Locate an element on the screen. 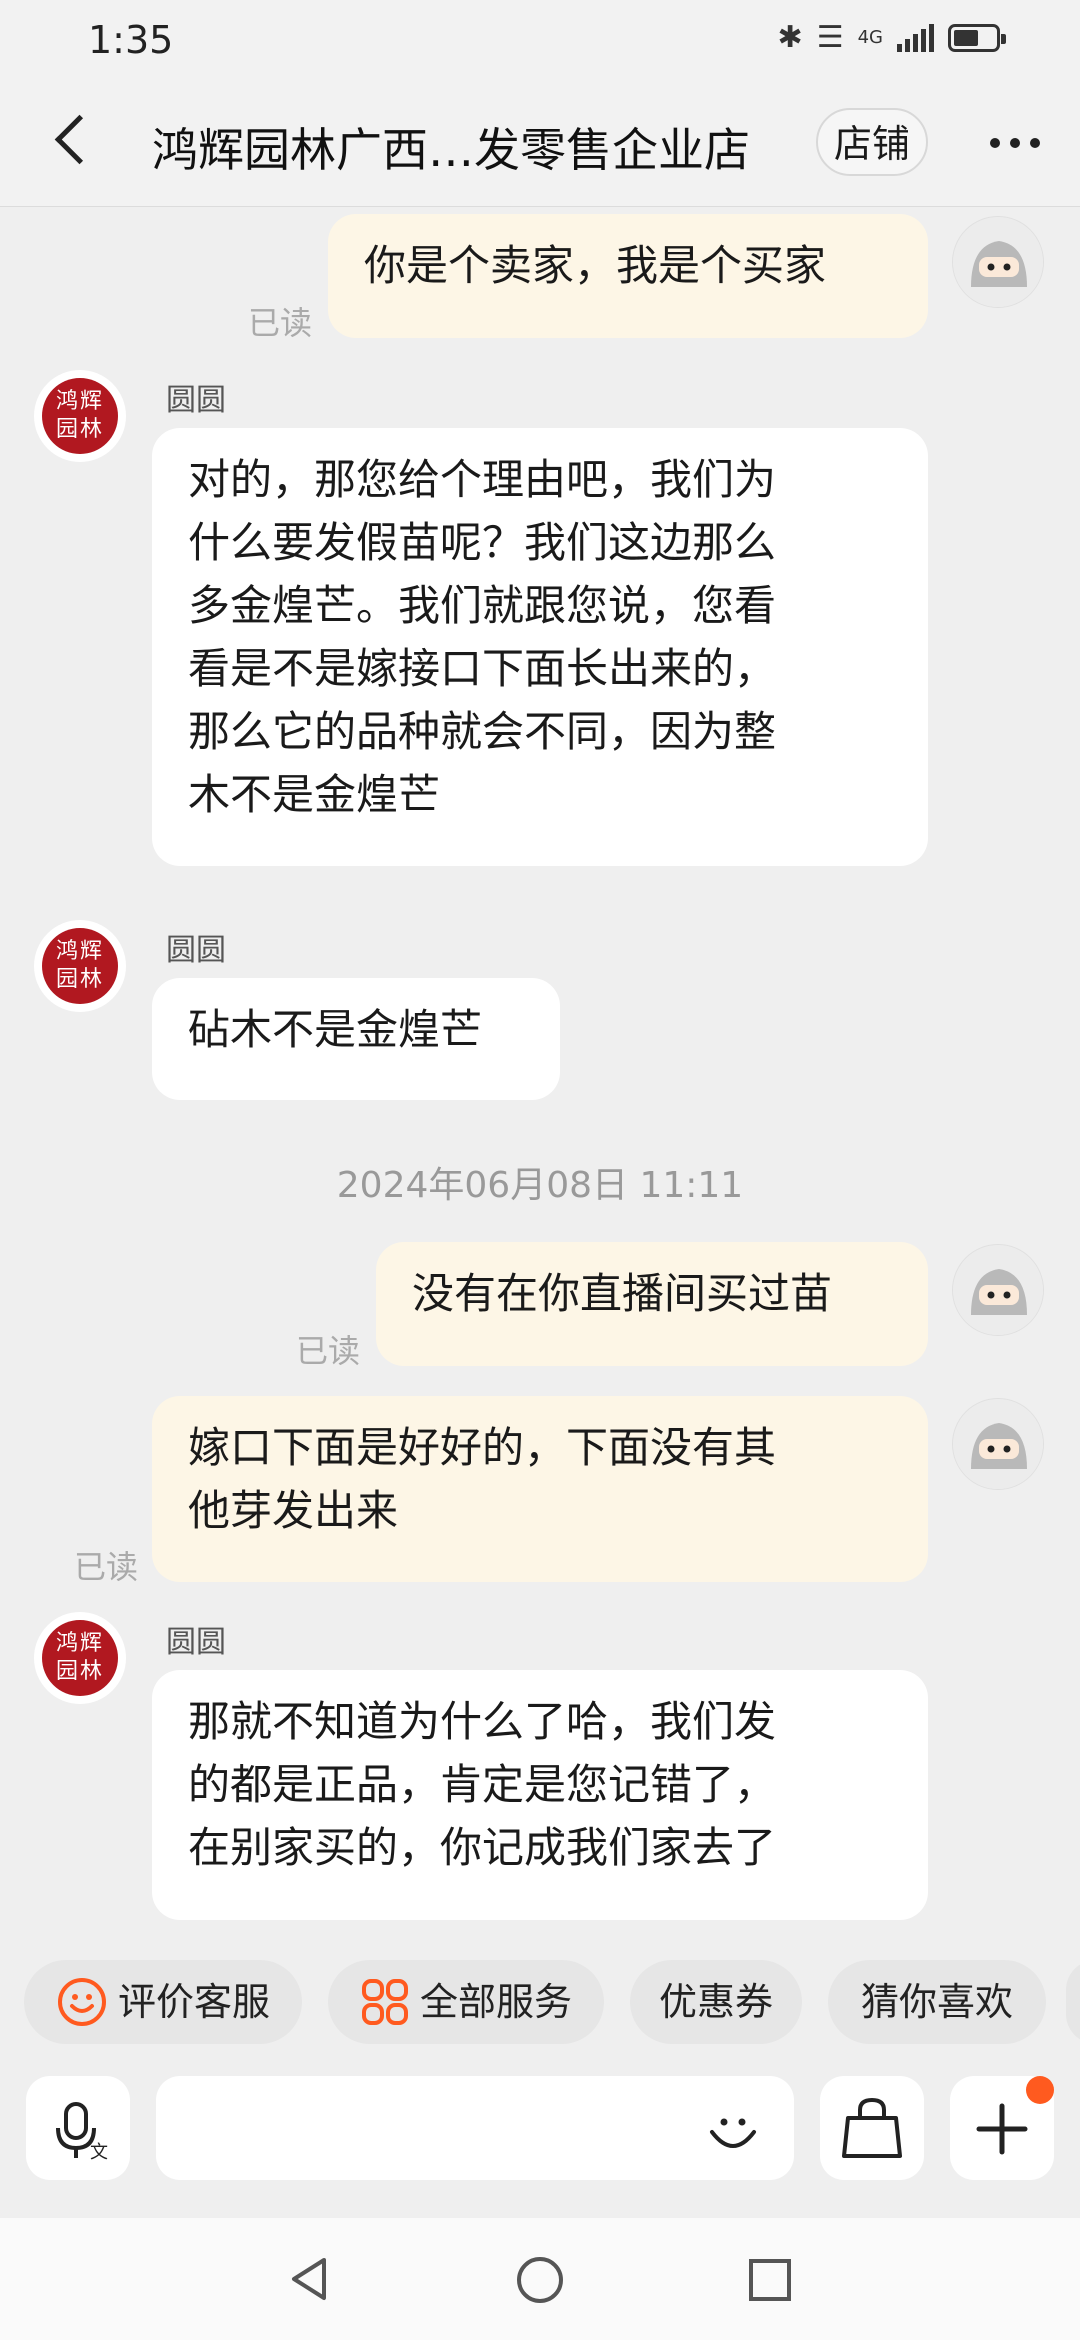 The height and width of the screenshot is (2340, 1080). emoji-icon is located at coordinates (733, 2131).